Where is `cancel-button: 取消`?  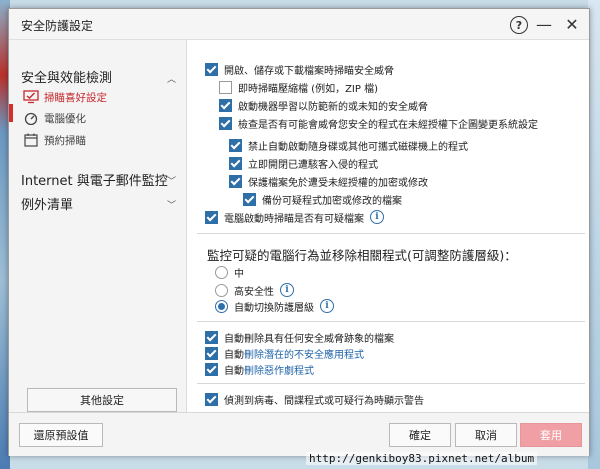 cancel-button: 取消 is located at coordinates (486, 435).